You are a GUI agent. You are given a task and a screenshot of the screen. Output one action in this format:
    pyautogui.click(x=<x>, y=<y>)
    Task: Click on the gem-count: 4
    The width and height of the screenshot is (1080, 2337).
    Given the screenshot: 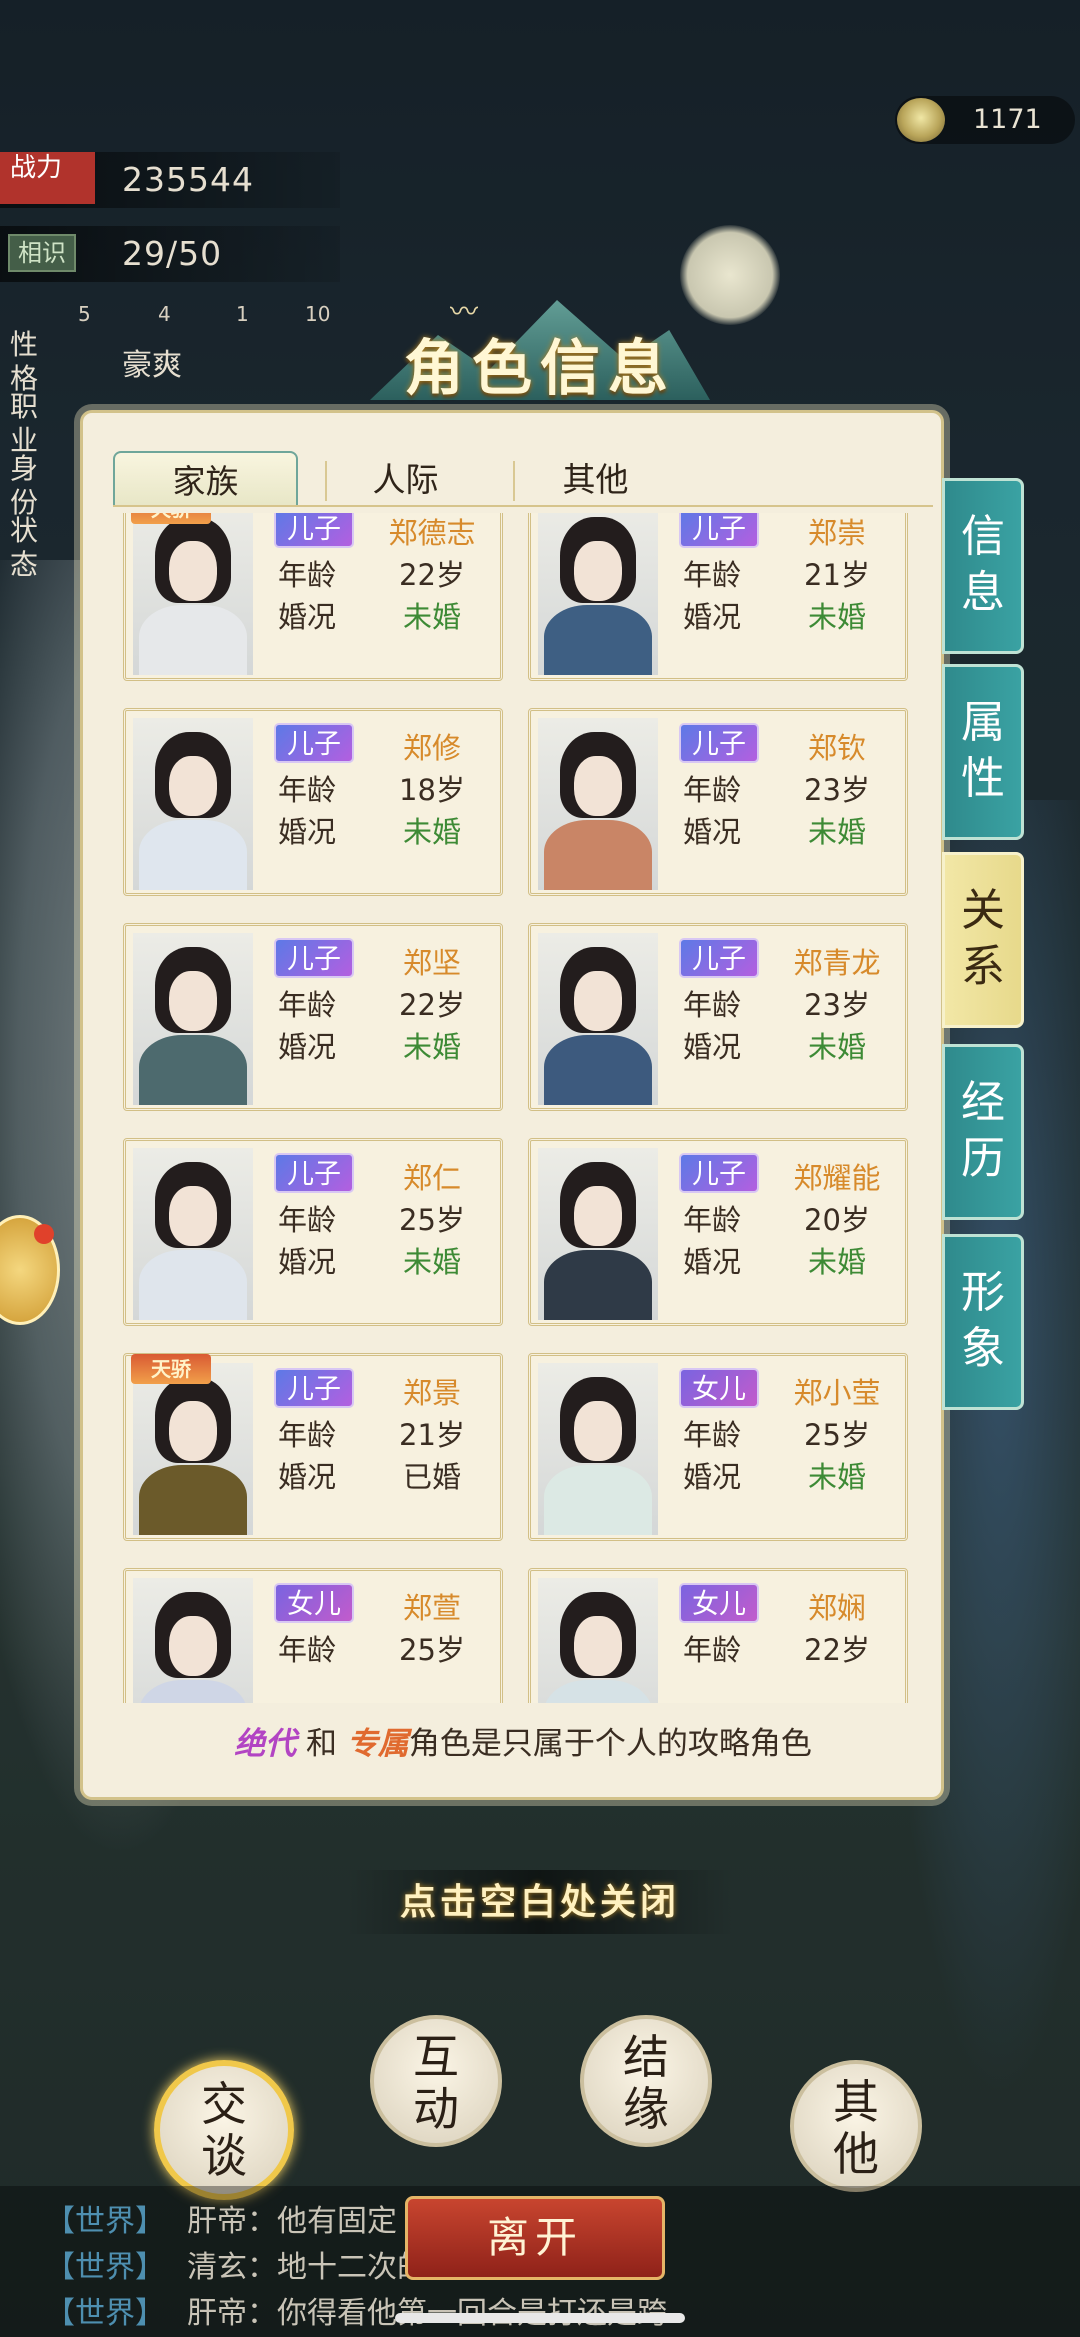 What is the action you would take?
    pyautogui.click(x=164, y=314)
    